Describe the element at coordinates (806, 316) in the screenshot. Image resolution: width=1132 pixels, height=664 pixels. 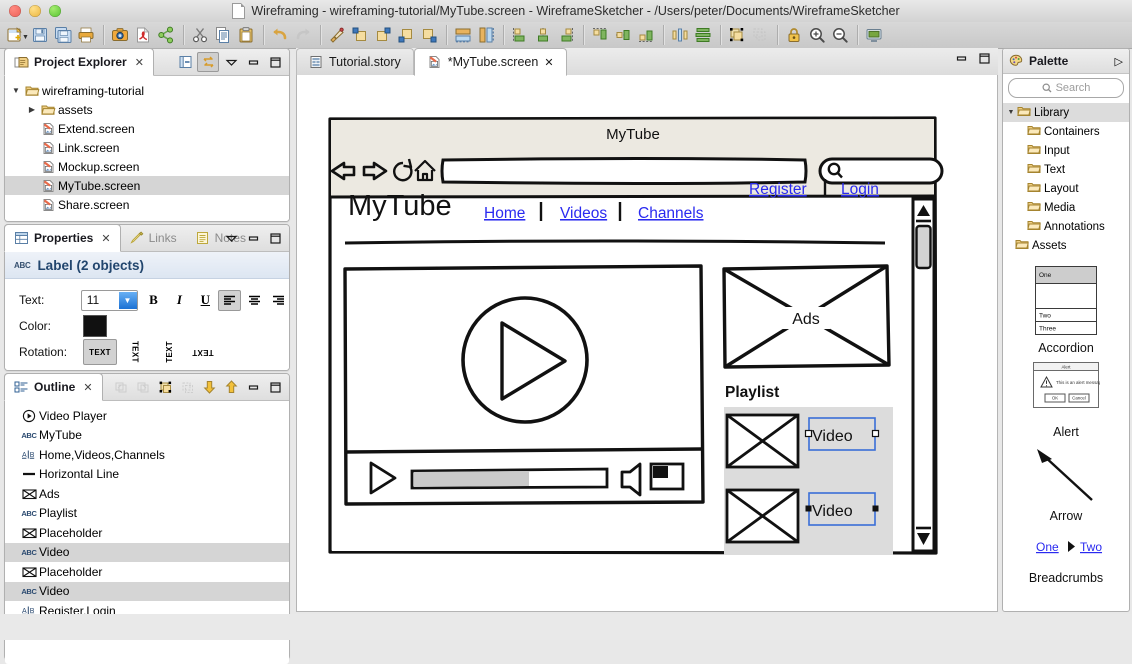
I see `ads-placeholder: Ads` at that location.